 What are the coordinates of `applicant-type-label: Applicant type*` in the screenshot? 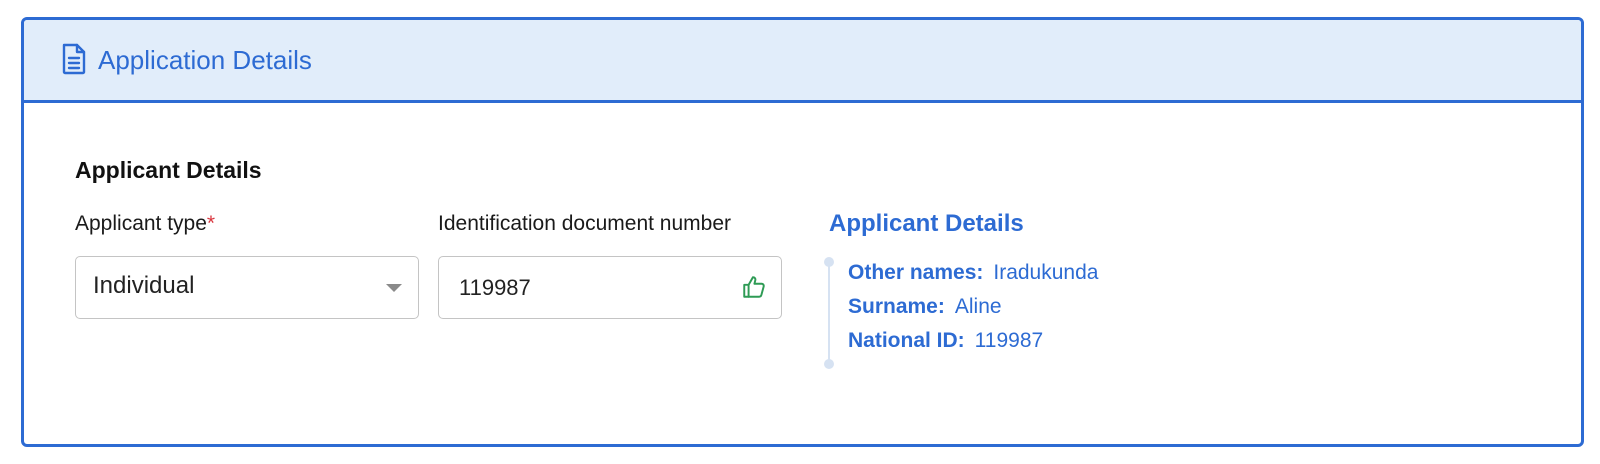 It's located at (145, 224).